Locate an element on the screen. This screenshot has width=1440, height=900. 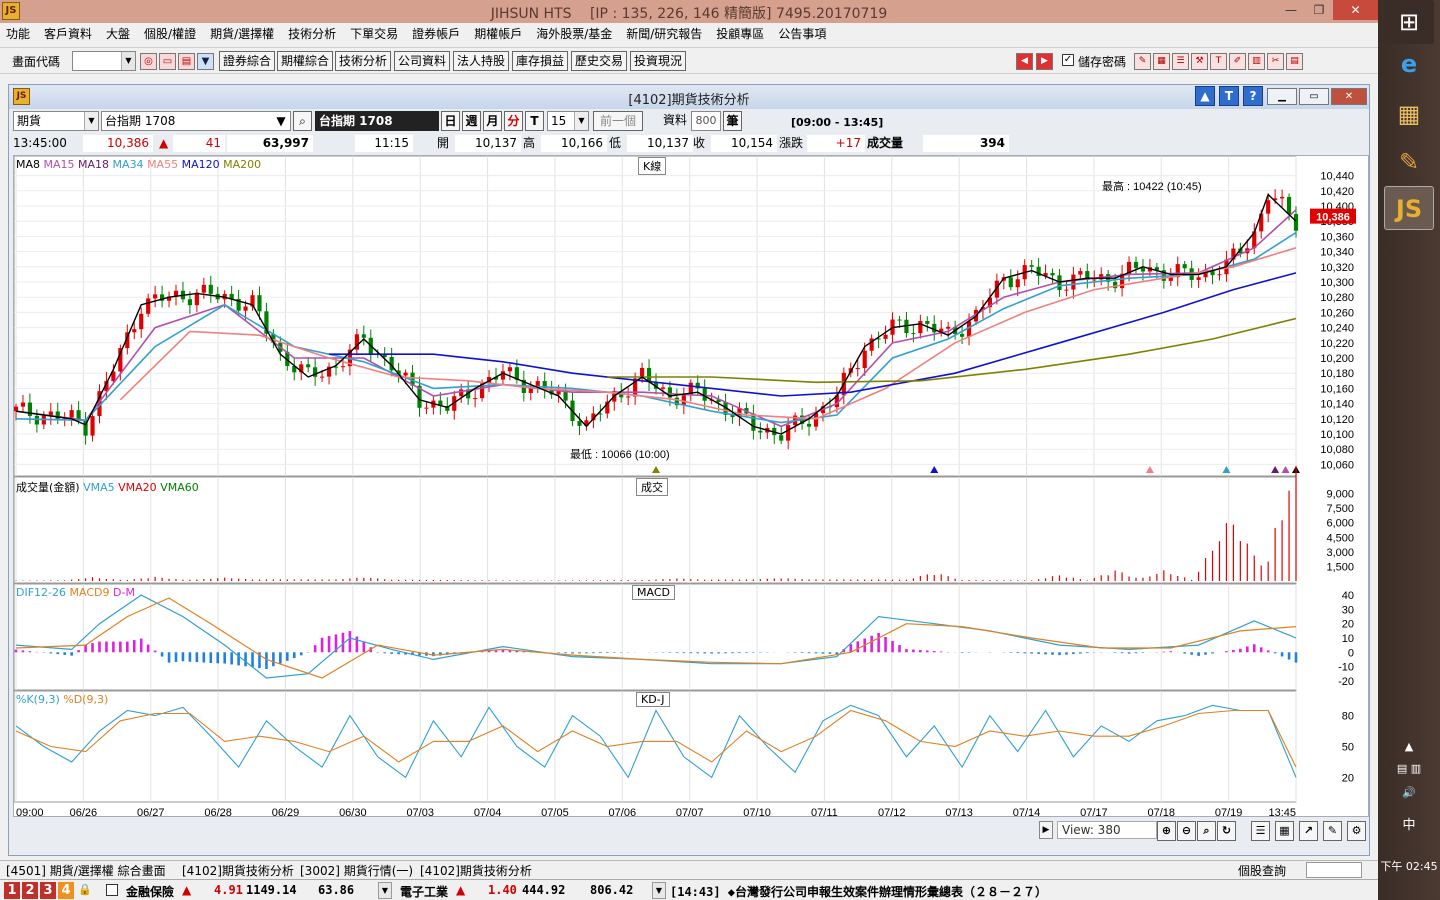
stock-query-input is located at coordinates (1334, 870).